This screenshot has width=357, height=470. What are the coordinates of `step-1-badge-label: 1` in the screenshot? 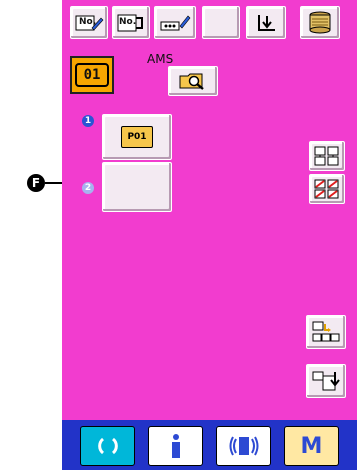 It's located at (88, 121).